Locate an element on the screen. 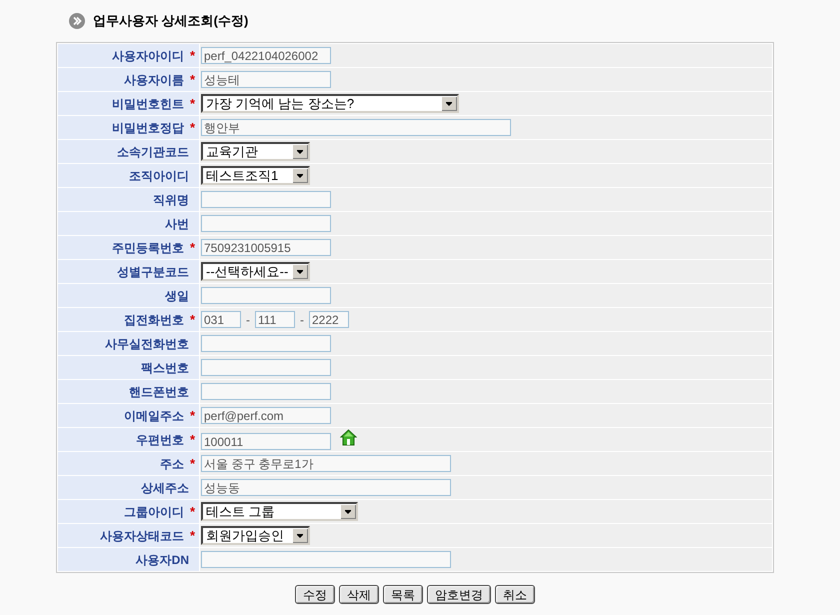  dropdown: 교육기관 is located at coordinates (255, 151).